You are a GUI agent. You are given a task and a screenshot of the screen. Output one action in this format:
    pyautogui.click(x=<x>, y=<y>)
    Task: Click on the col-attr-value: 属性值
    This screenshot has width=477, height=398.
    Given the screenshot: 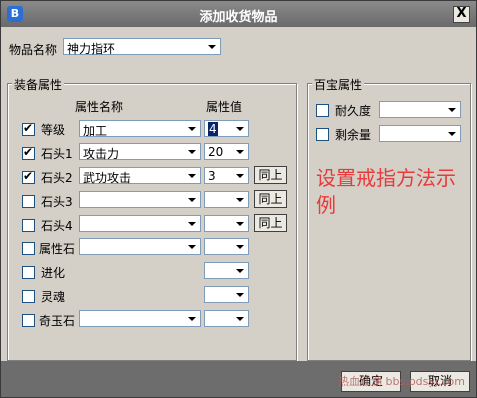 What is the action you would take?
    pyautogui.click(x=224, y=107)
    